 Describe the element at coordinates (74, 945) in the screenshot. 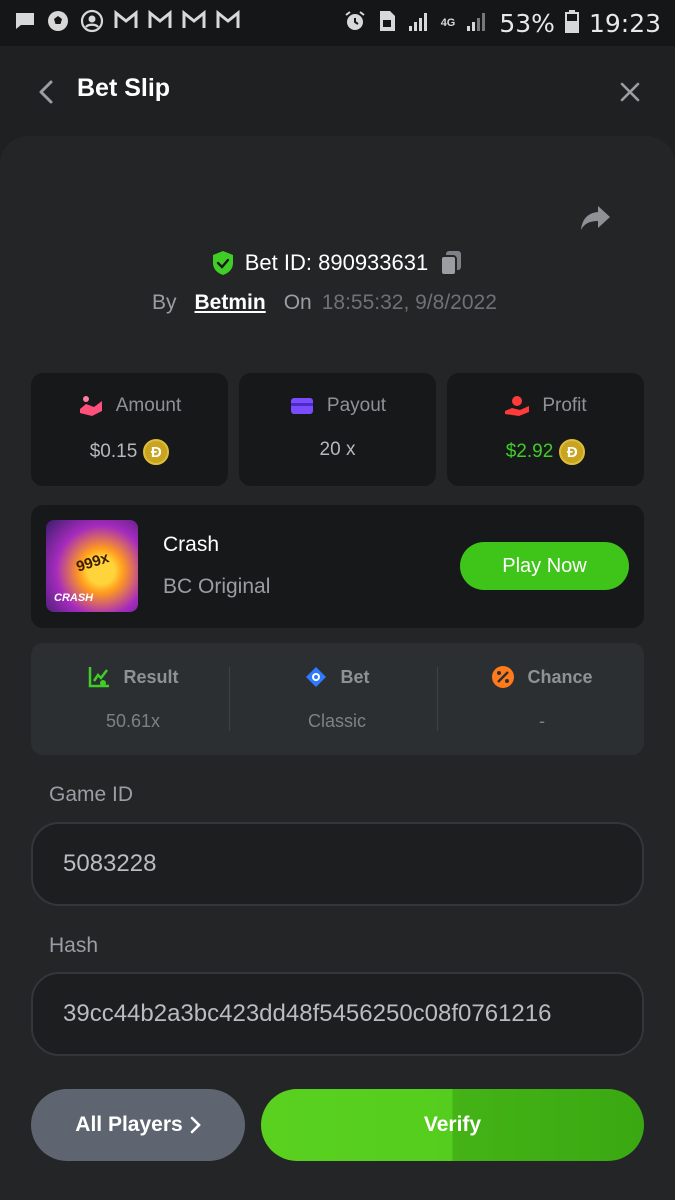

I see `hash-label: Hash` at that location.